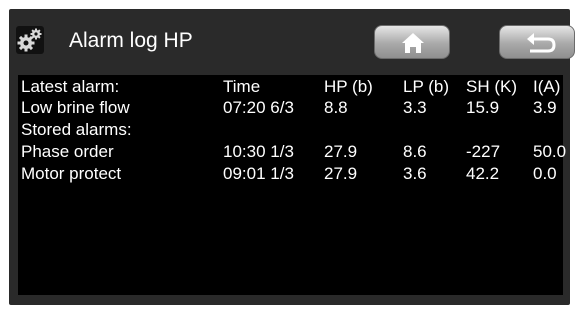 The image size is (578, 309). What do you see at coordinates (545, 173) in the screenshot?
I see `alarm-current: 0.0` at bounding box center [545, 173].